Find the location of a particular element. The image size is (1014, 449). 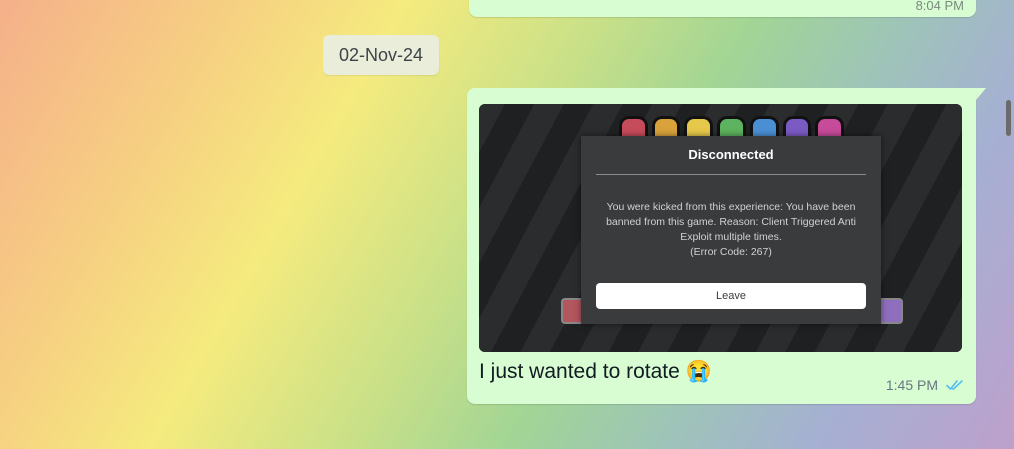

message-caption: I just wanted to rotate 😭 is located at coordinates (595, 371).